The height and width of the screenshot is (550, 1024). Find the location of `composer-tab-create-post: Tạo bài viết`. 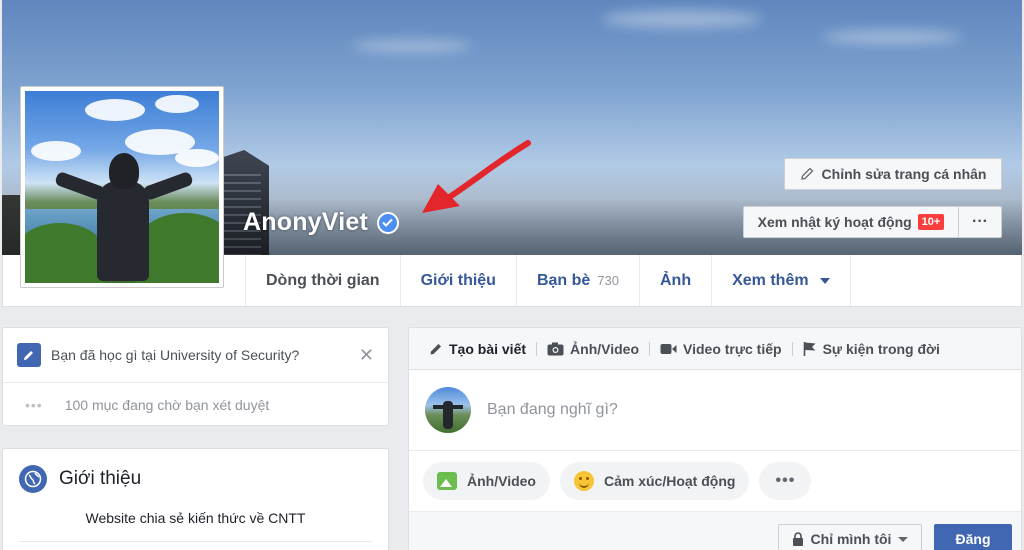

composer-tab-create-post: Tạo bài viết is located at coordinates (477, 349).